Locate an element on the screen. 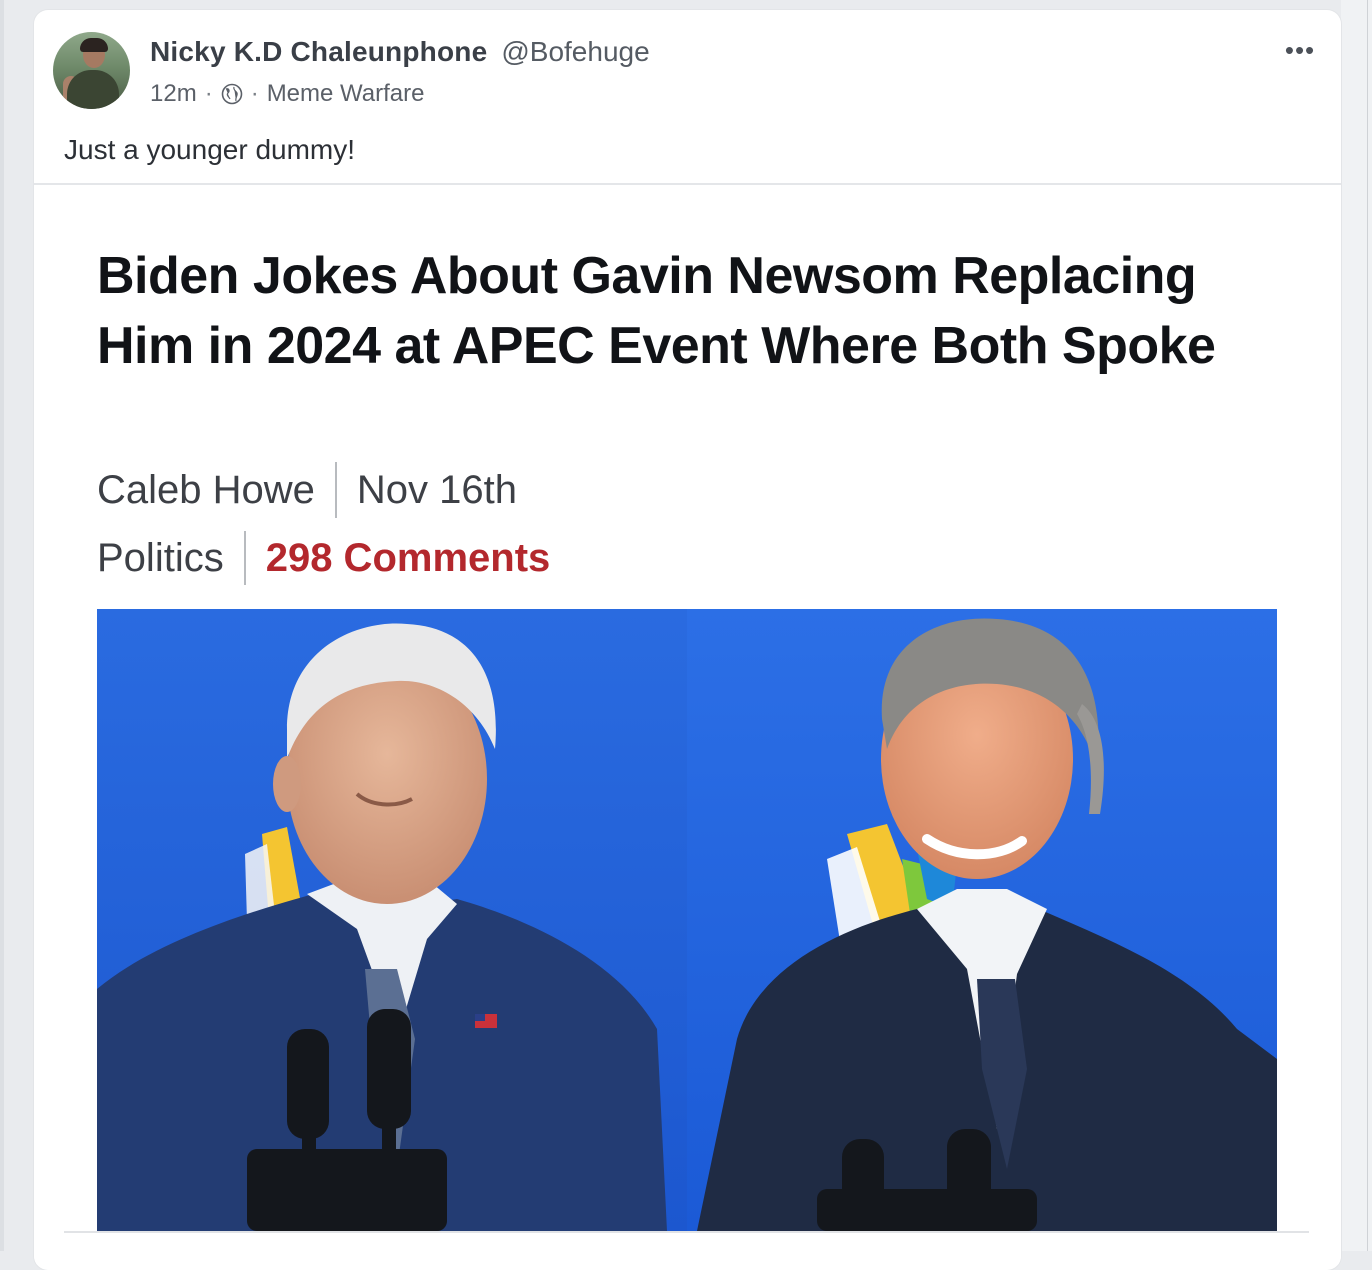  avatar is located at coordinates (91, 70).